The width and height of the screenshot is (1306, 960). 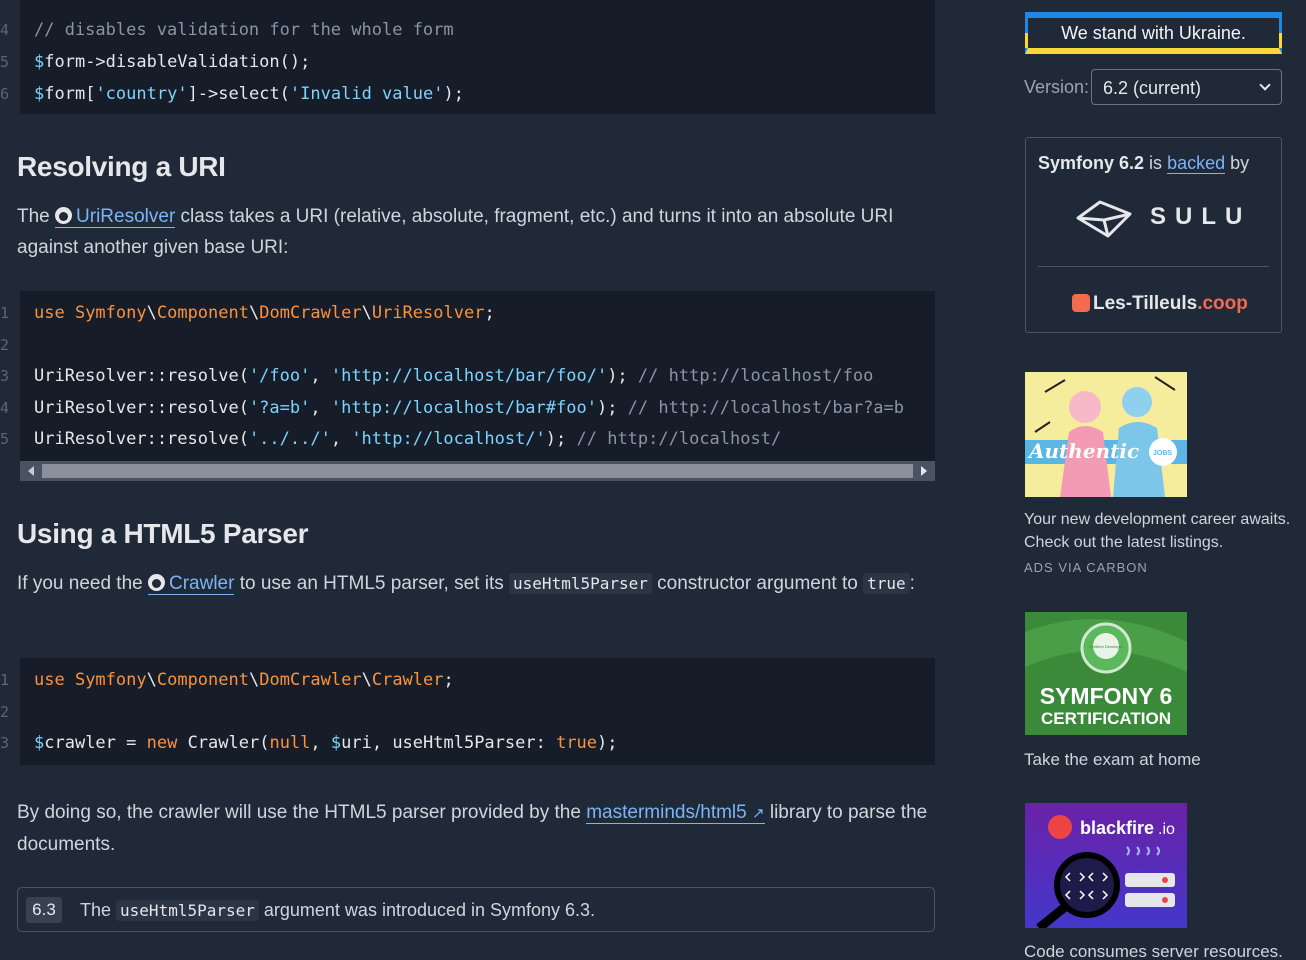 I want to click on code-token: use, so click(x=54, y=313).